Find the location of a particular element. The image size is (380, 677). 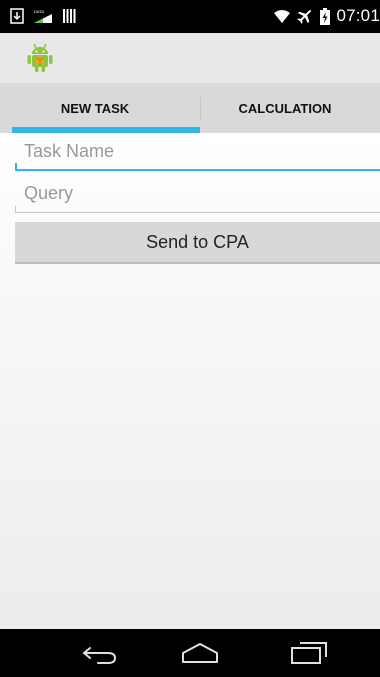

download-icon is located at coordinates (17, 16).